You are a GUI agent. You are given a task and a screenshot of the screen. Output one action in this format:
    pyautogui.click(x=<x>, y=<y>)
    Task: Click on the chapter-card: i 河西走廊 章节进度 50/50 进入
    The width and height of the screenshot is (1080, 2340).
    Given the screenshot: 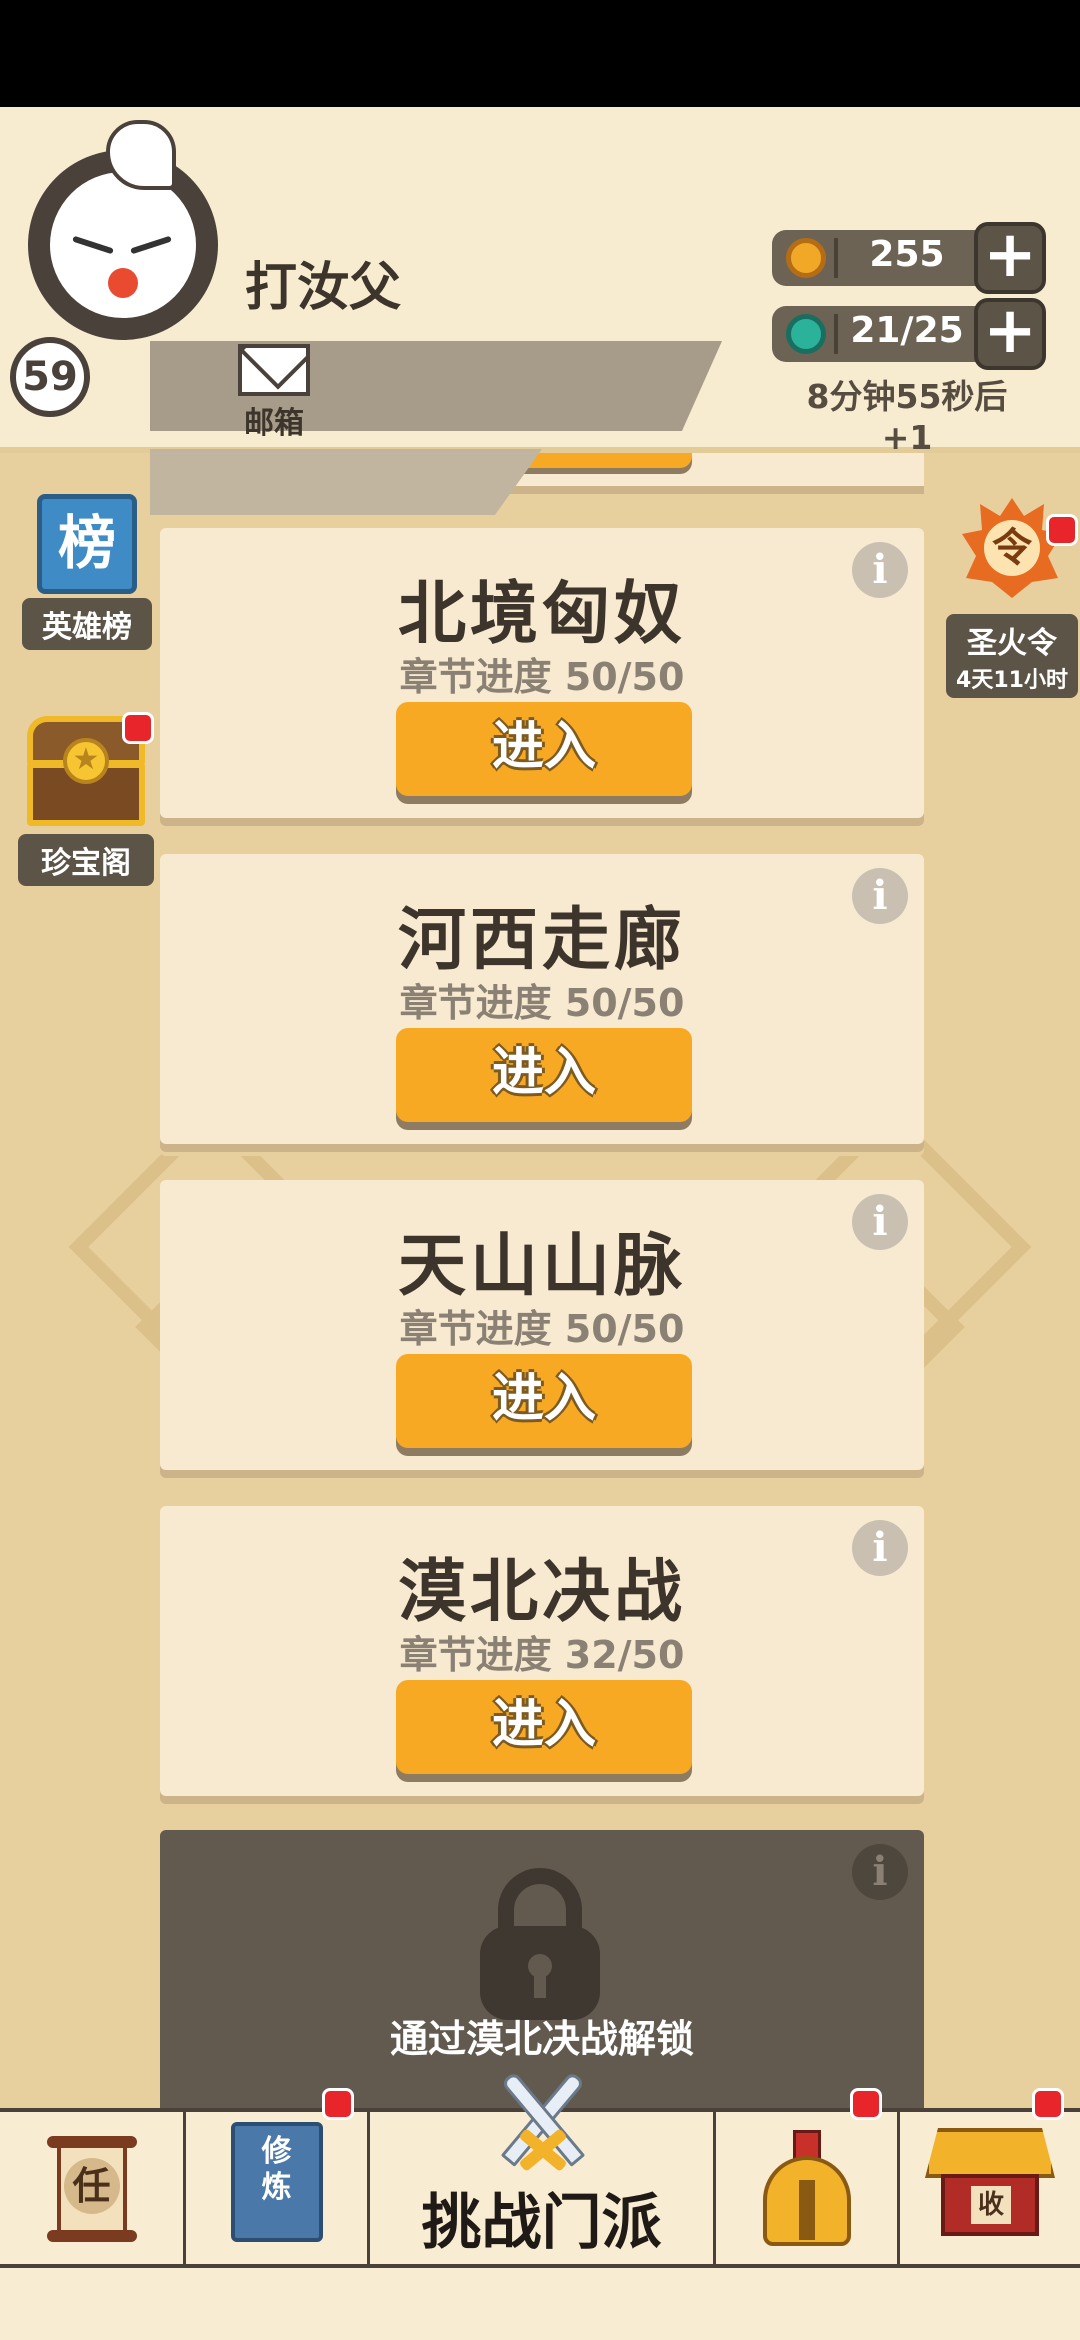 What is the action you would take?
    pyautogui.click(x=542, y=999)
    